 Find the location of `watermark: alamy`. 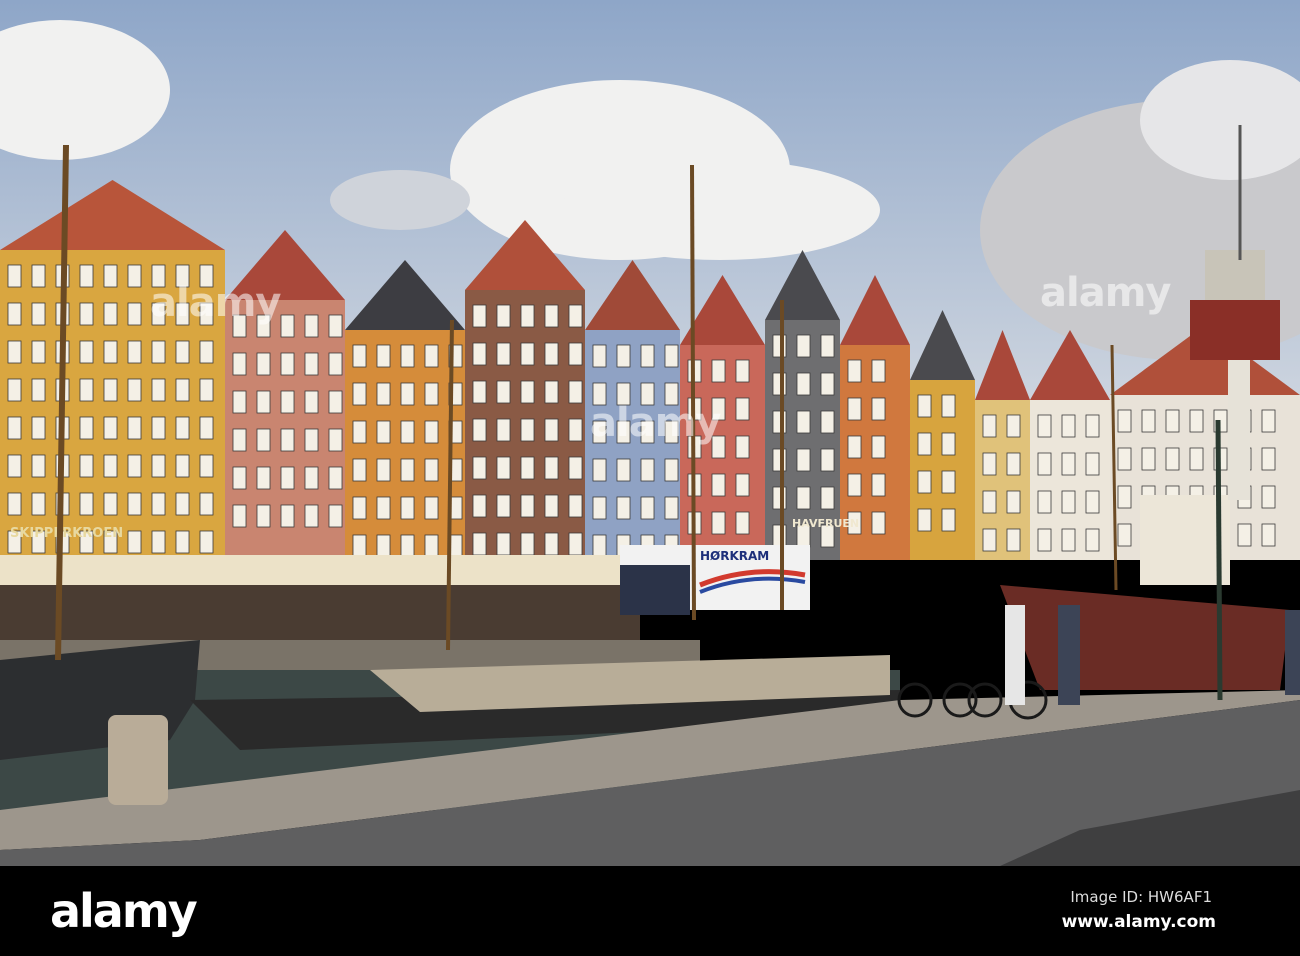

watermark: alamy is located at coordinates (215, 303).